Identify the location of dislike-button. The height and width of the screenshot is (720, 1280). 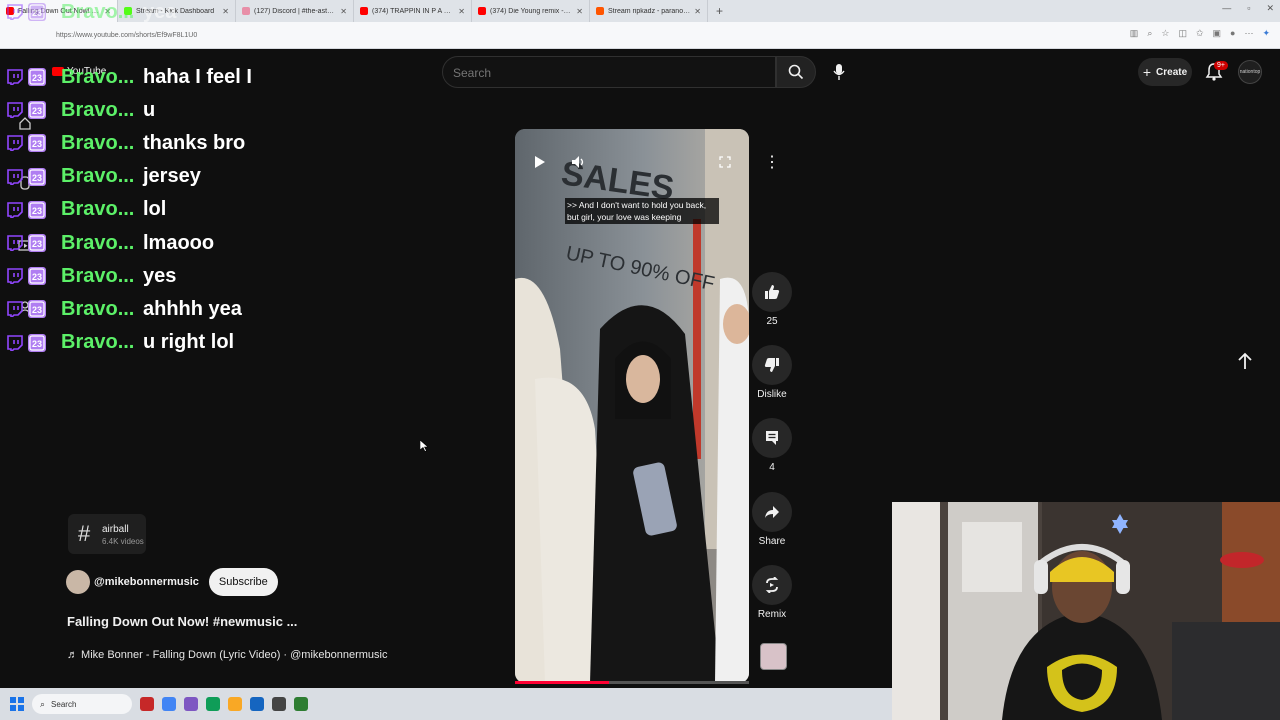
(772, 365).